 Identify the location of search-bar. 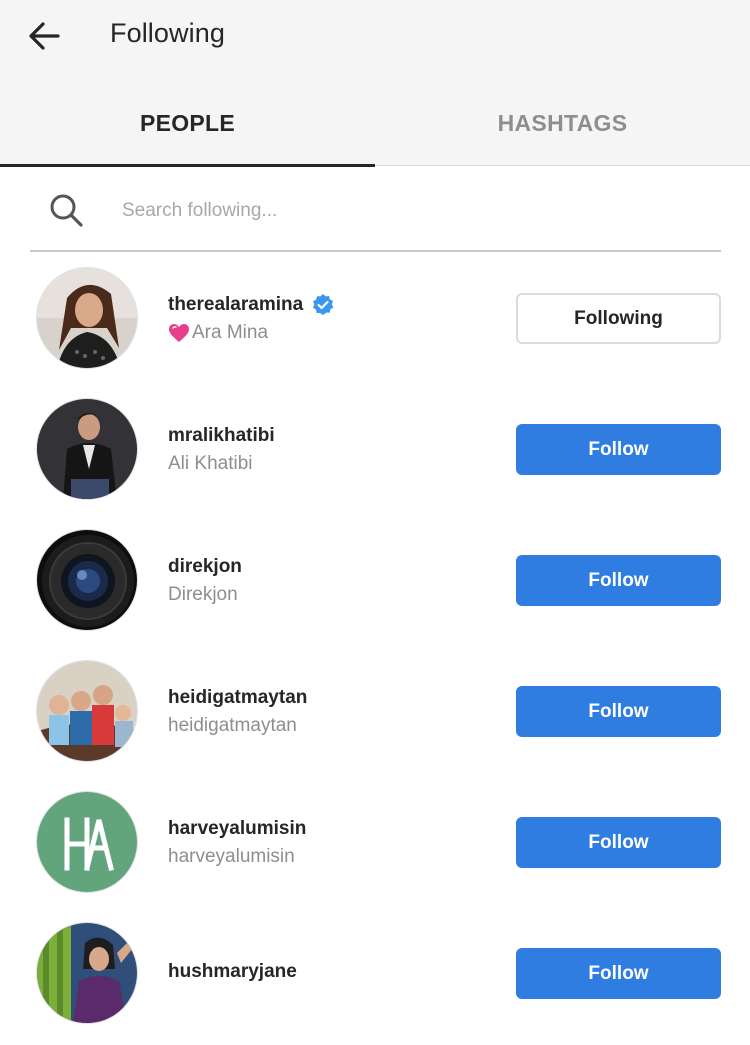
(375, 214).